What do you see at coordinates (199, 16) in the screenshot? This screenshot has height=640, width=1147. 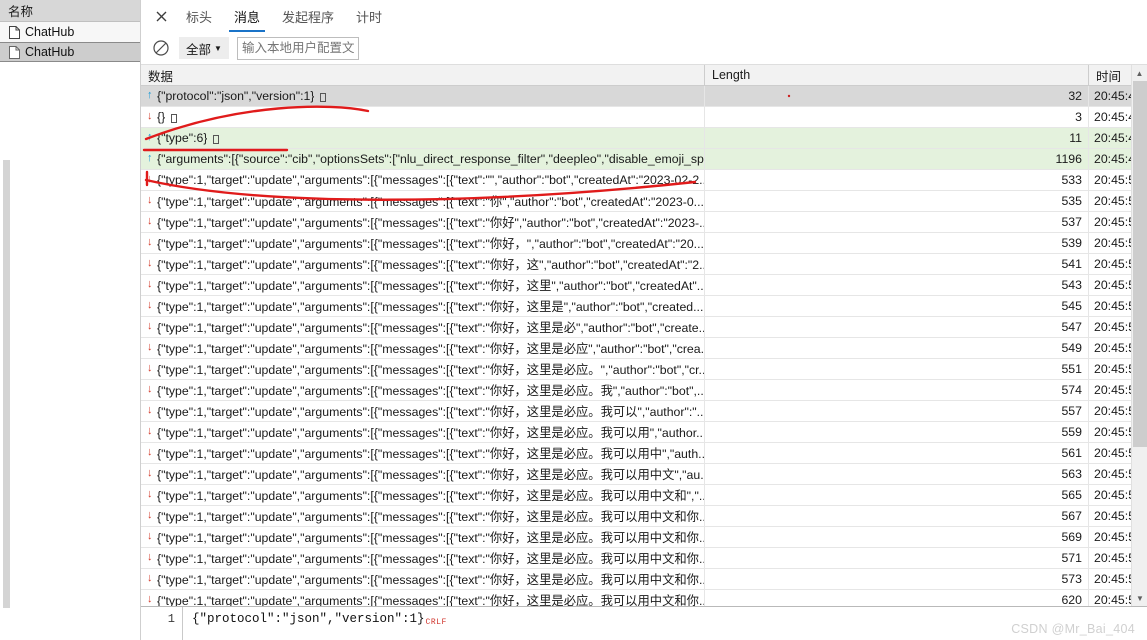 I see `tab-headers: 标头` at bounding box center [199, 16].